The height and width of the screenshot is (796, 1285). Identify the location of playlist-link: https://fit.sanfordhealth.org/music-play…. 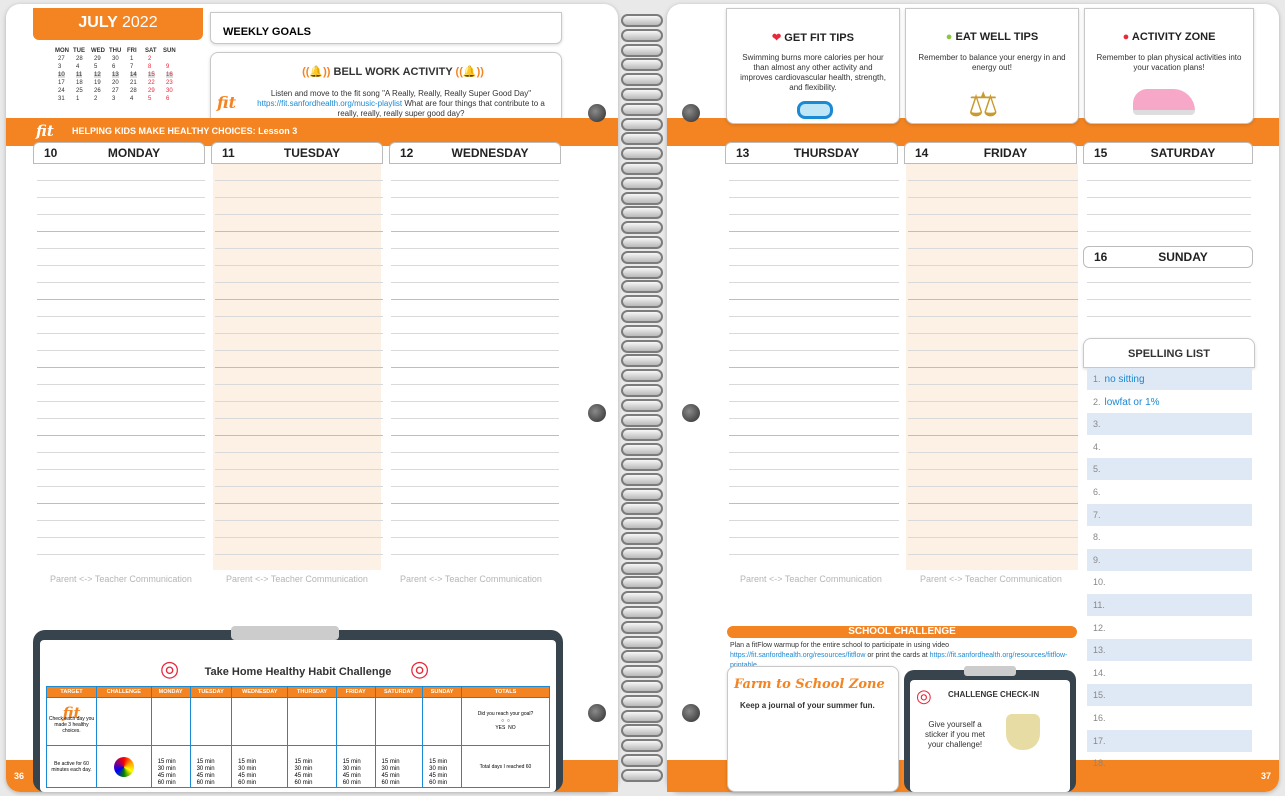
(329, 103).